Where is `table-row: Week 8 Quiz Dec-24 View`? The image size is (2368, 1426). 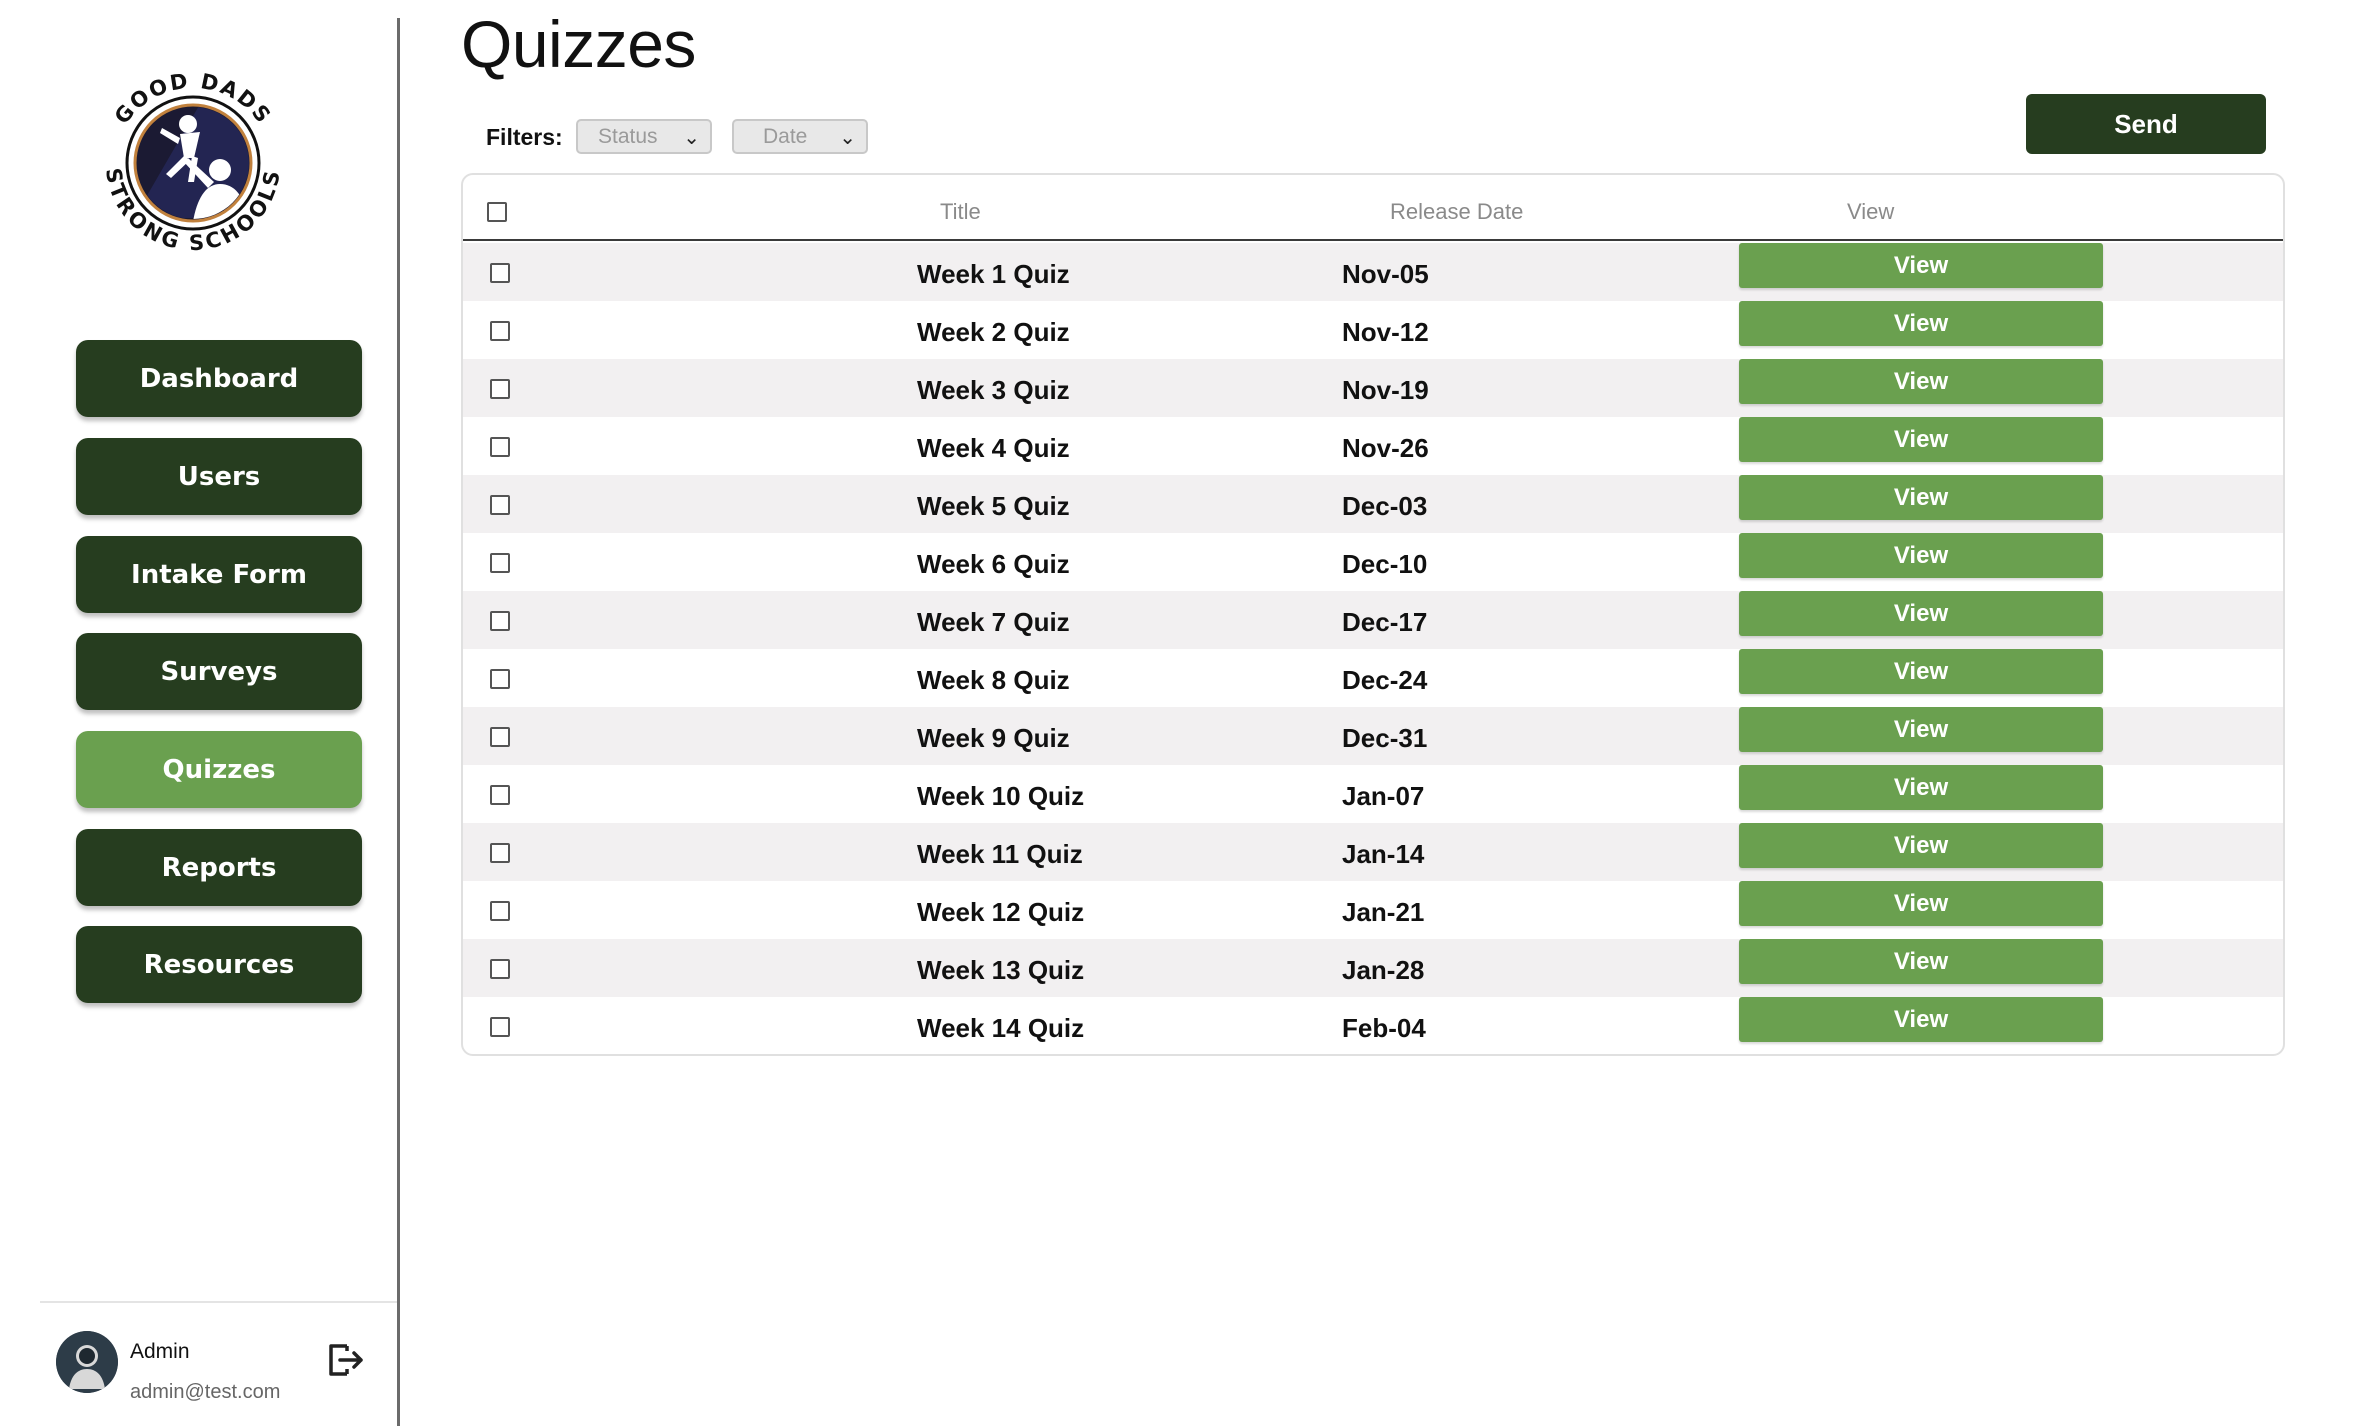 table-row: Week 8 Quiz Dec-24 View is located at coordinates (1373, 678).